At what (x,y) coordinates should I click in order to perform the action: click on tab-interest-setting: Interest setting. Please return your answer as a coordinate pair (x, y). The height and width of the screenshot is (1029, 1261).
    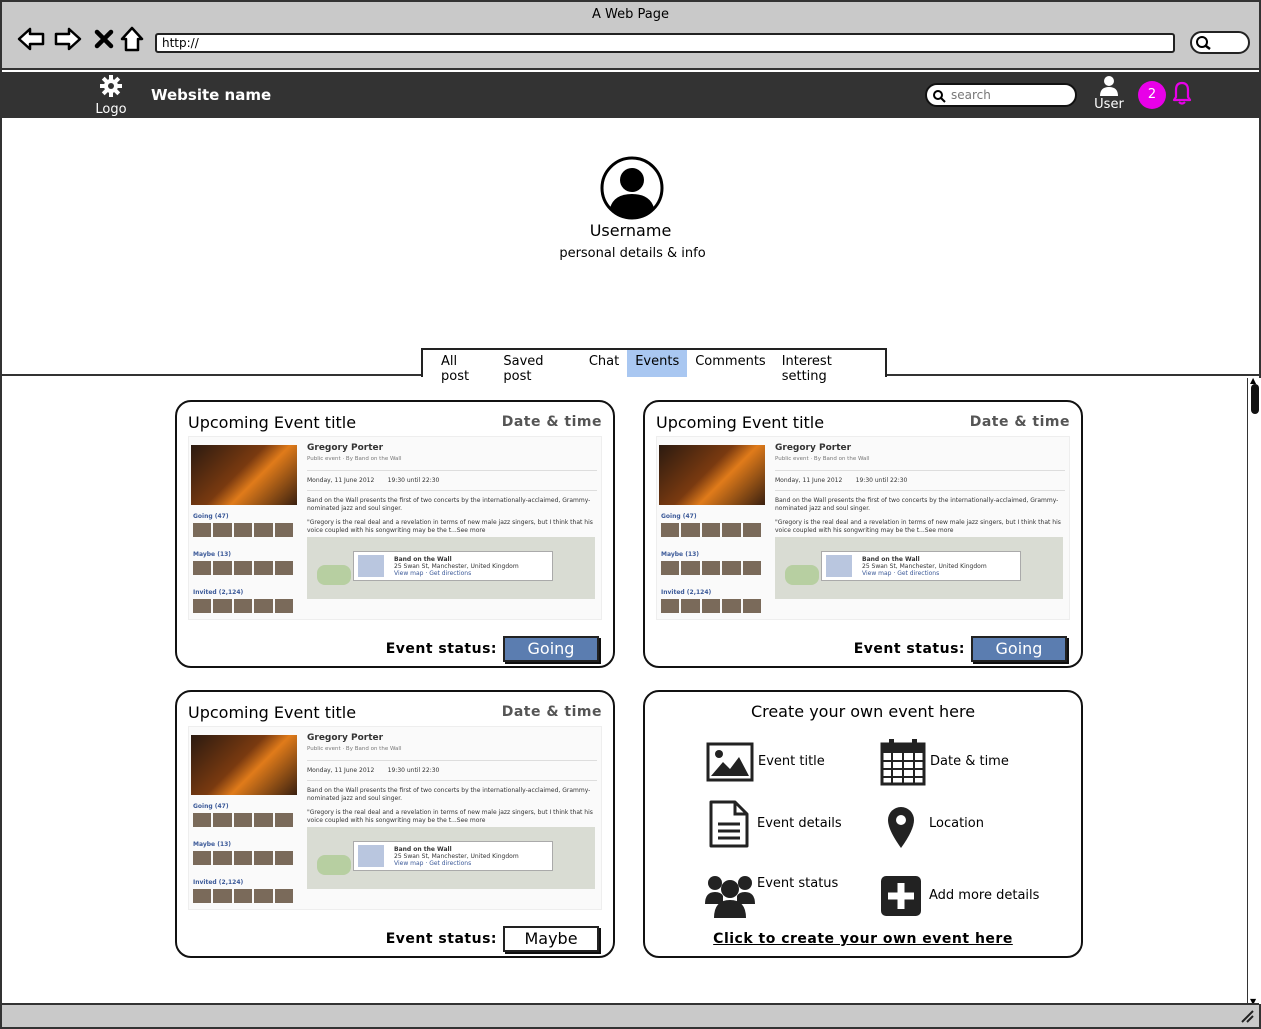
    Looking at the image, I should click on (829, 367).